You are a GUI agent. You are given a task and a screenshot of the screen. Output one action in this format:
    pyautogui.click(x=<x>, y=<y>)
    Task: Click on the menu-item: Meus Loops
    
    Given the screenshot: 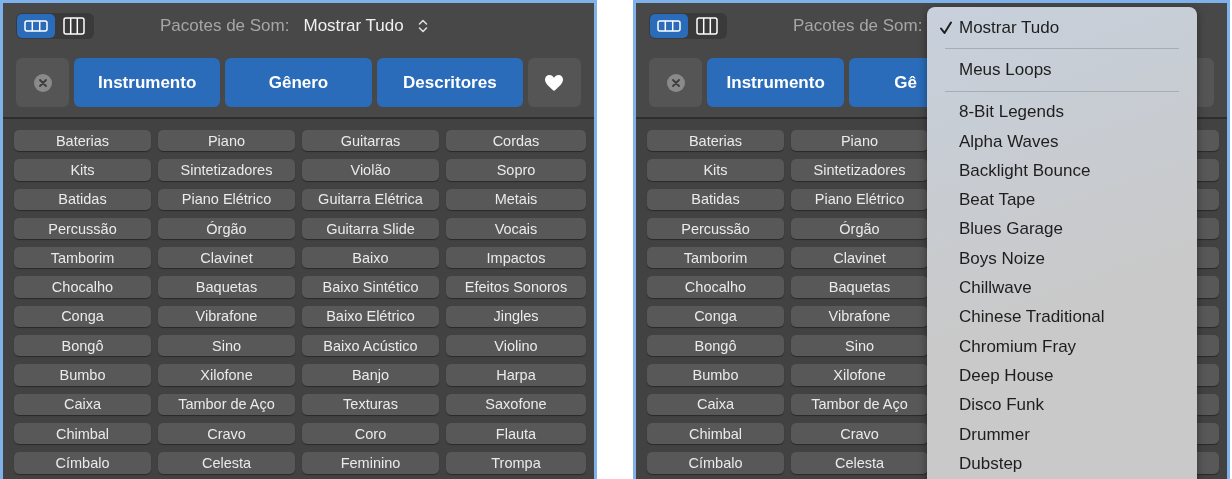 What is the action you would take?
    pyautogui.click(x=1062, y=70)
    